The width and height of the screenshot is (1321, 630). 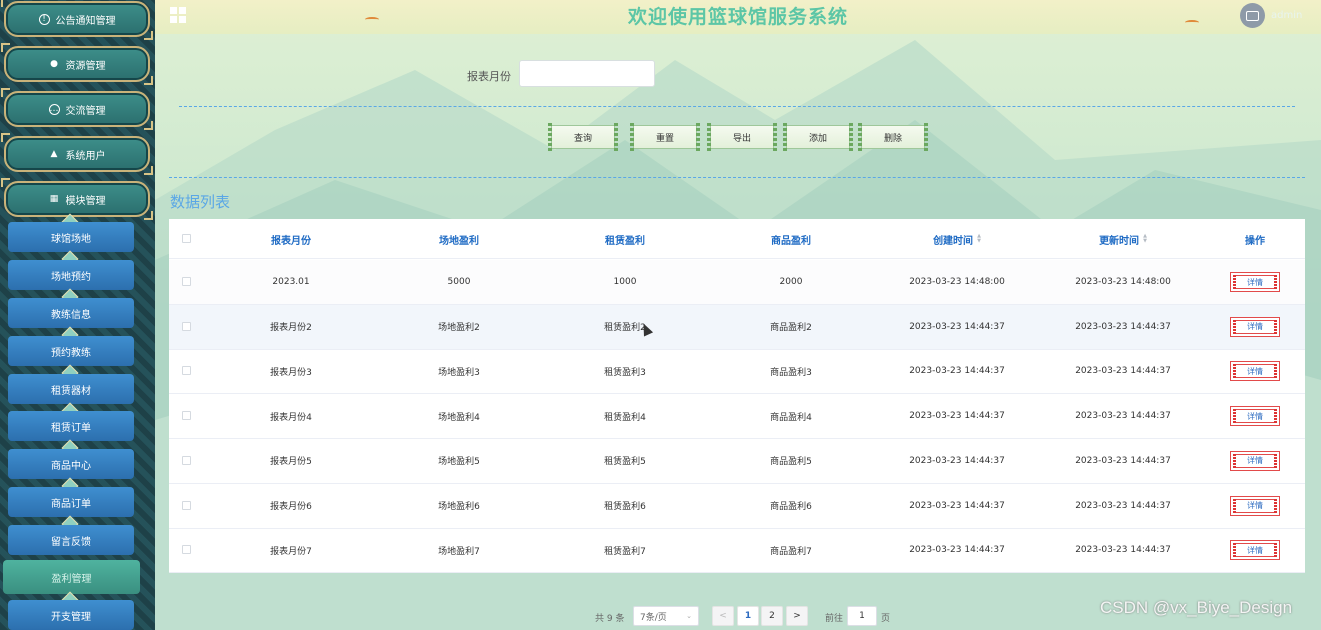 What do you see at coordinates (737, 17) in the screenshot?
I see `site-title: 欢迎使用篮球馆服务系统` at bounding box center [737, 17].